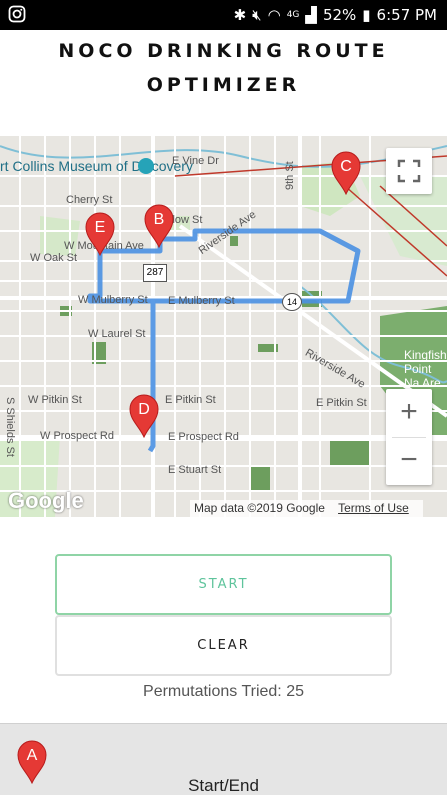  What do you see at coordinates (223, 645) in the screenshot?
I see `clear-button: CLEAR` at bounding box center [223, 645].